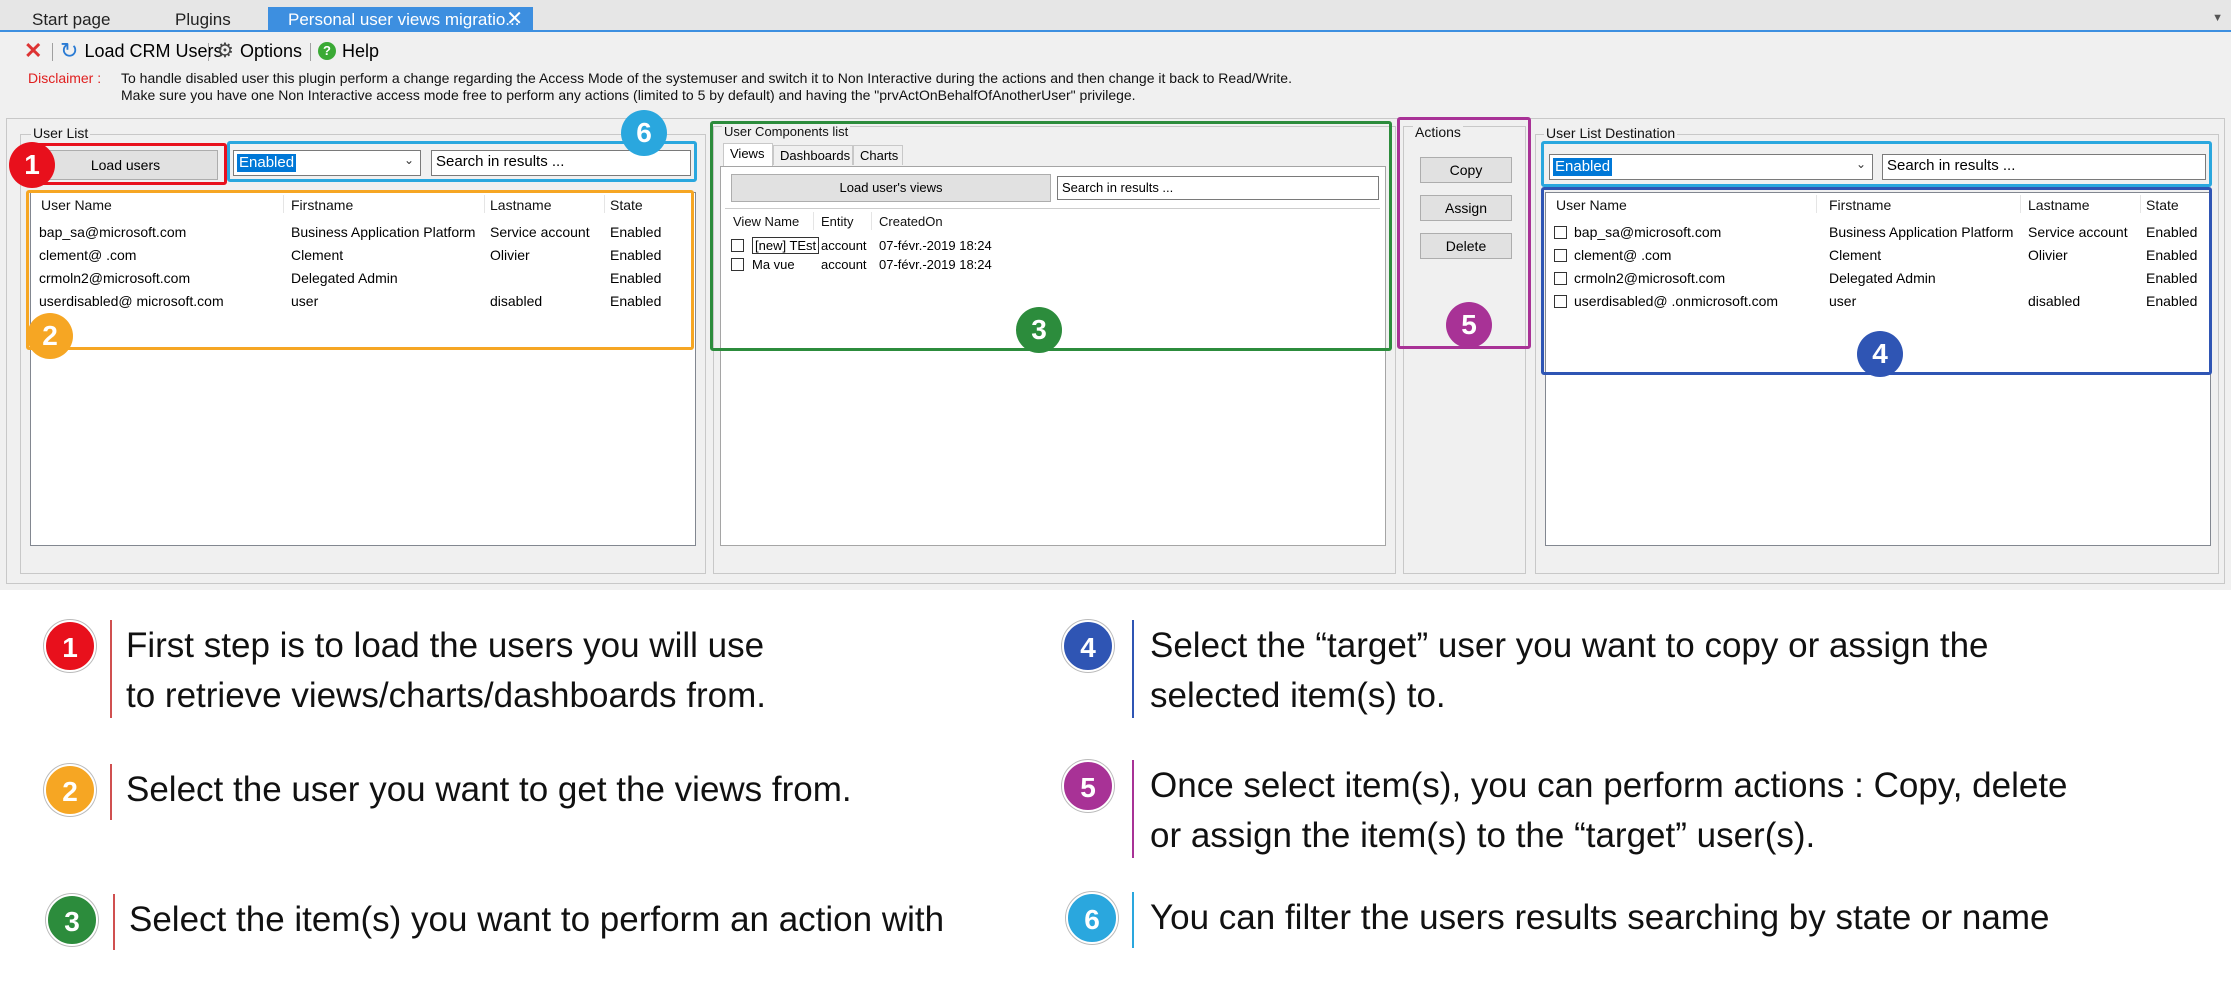  I want to click on chevron-down-icon: ▼, so click(2217, 18).